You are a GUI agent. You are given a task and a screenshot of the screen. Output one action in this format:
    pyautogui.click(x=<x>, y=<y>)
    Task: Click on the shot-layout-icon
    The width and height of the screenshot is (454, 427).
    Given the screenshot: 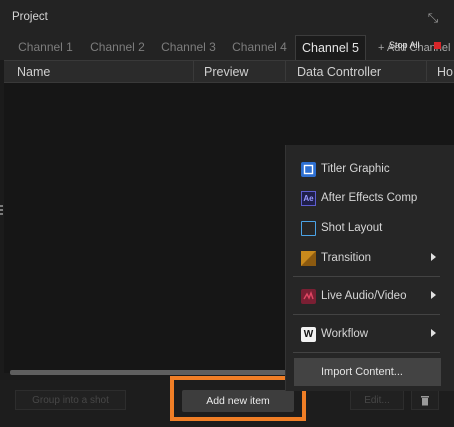 What is the action you would take?
    pyautogui.click(x=308, y=228)
    